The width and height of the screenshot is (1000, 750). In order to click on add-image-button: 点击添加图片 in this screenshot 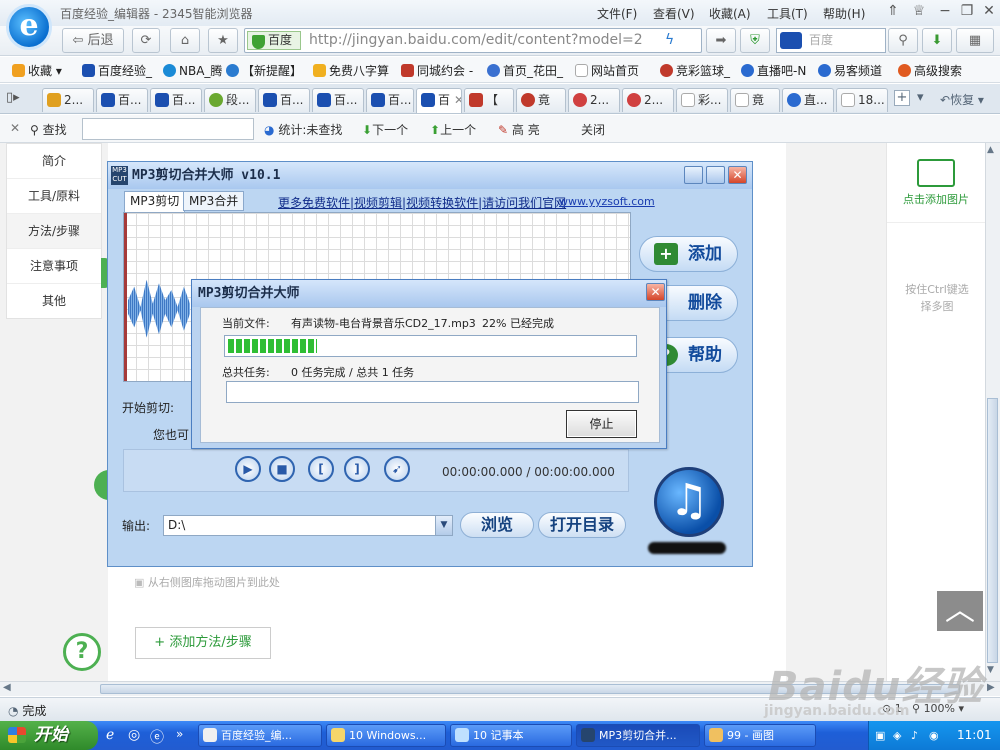, I will do `click(936, 183)`.